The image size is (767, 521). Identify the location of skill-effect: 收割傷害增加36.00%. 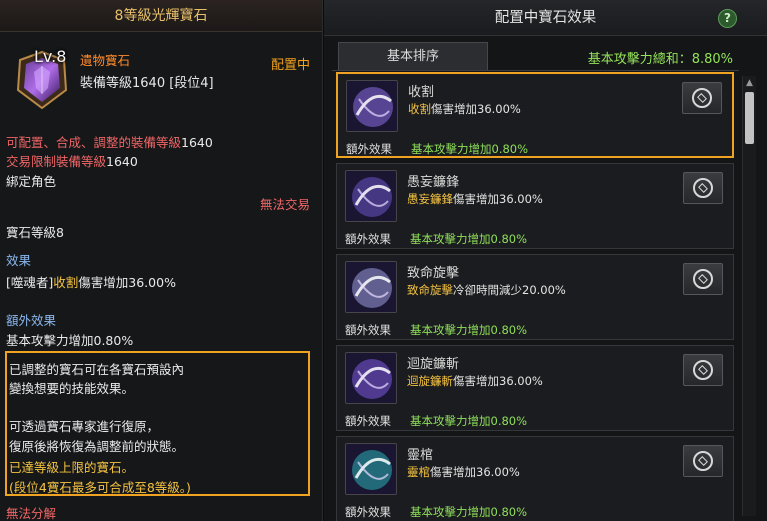
(464, 109).